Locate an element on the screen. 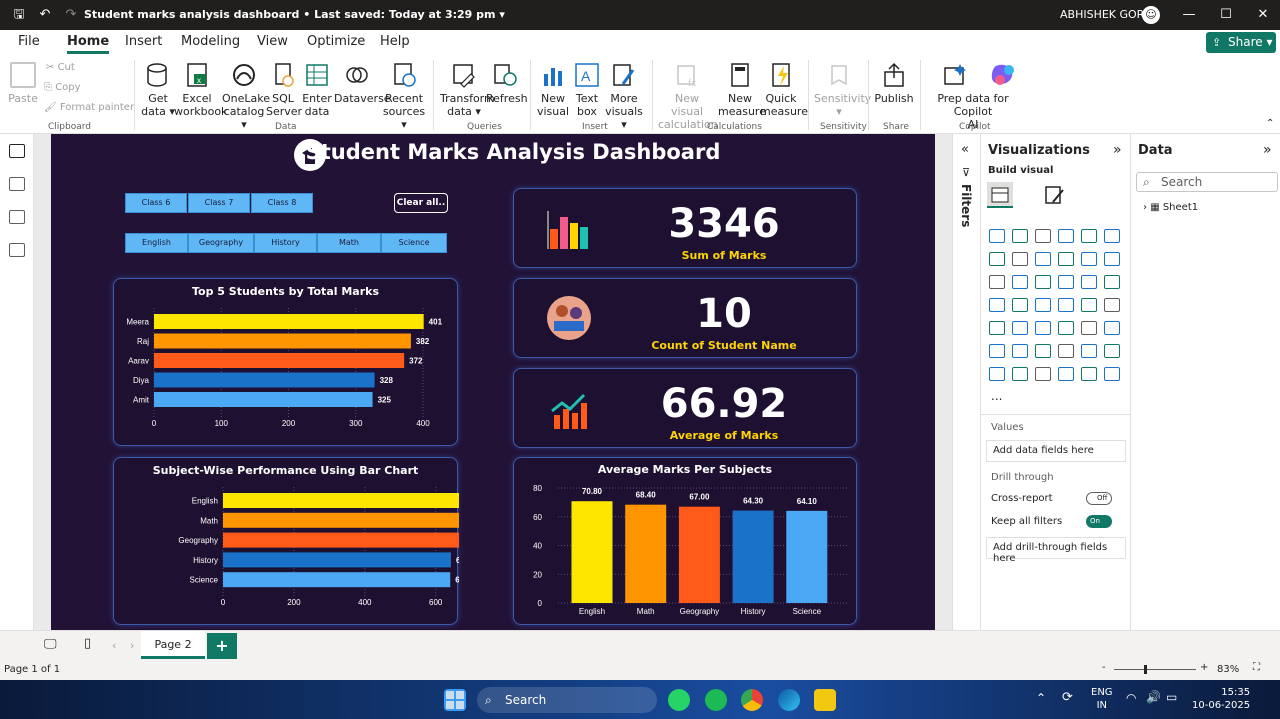  prep-data-copilot-button: Prep data for Copilot AI is located at coordinates (973, 96).